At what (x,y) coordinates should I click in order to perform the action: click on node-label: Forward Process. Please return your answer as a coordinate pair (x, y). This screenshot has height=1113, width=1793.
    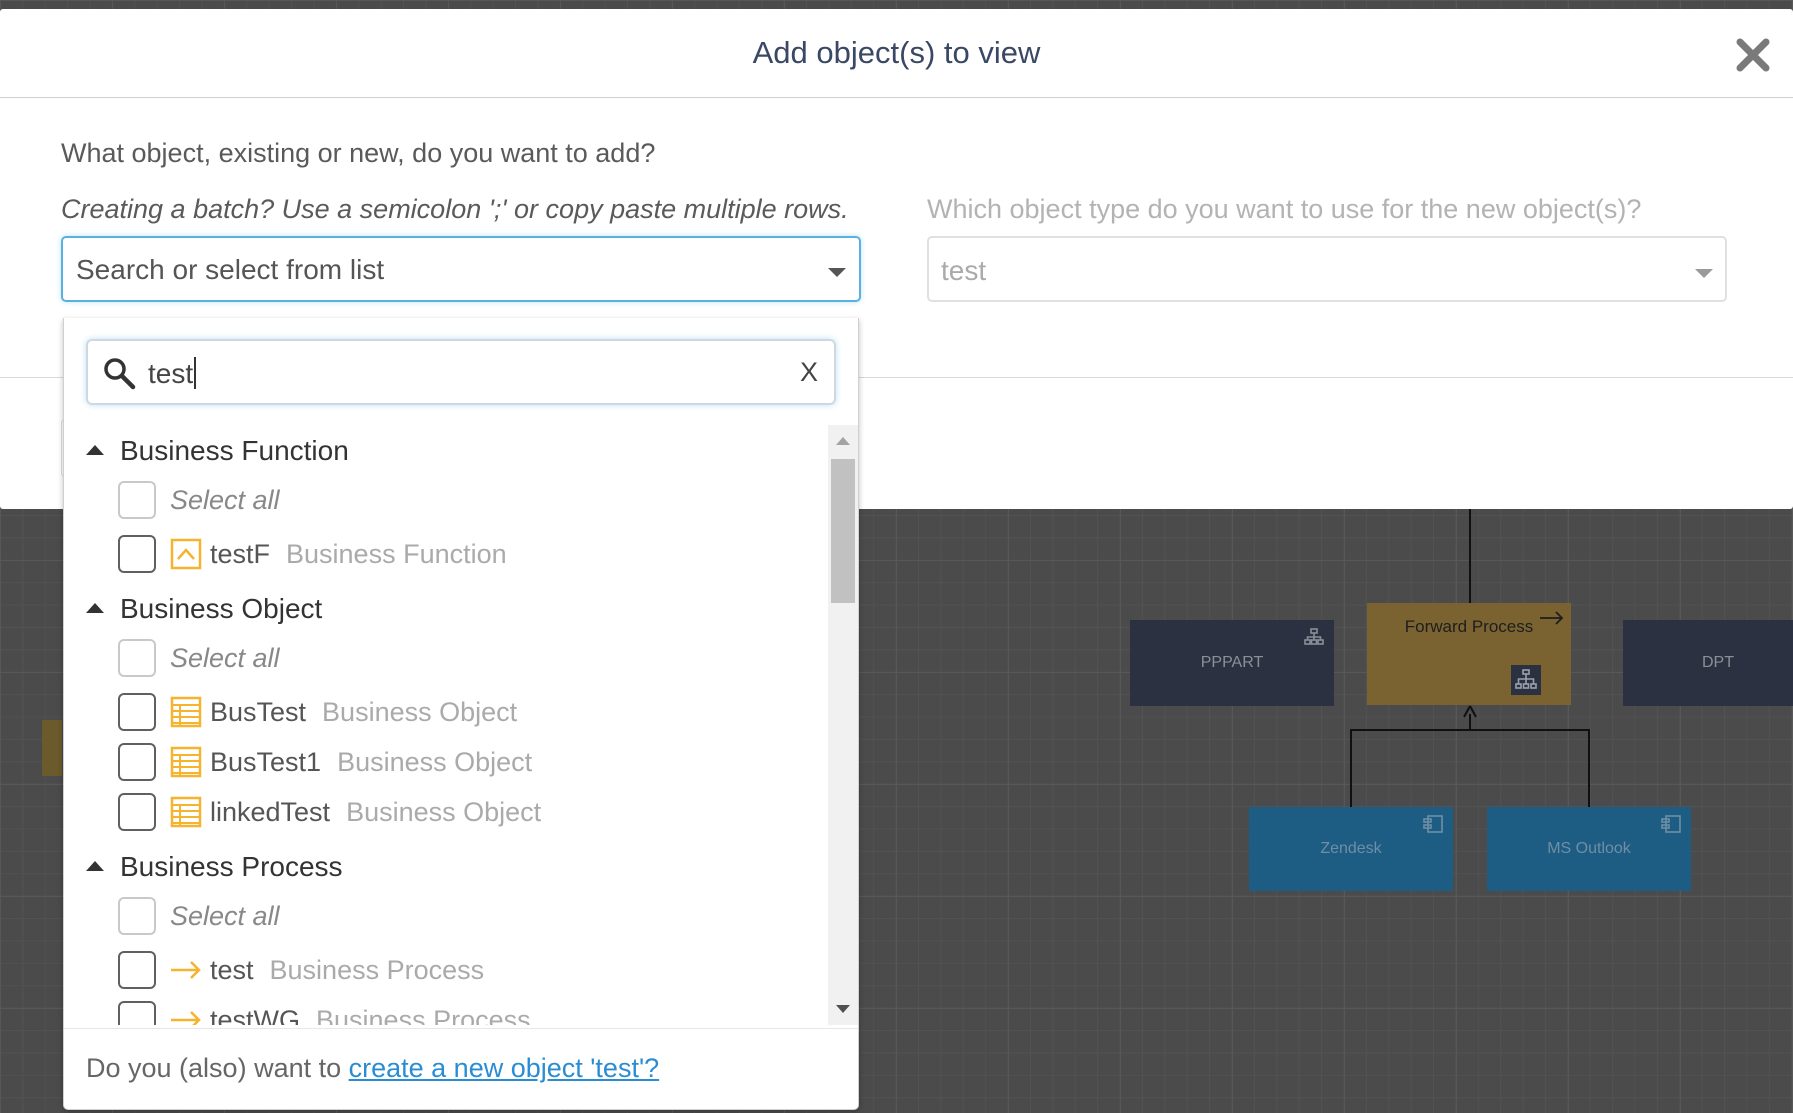
    Looking at the image, I should click on (1469, 626).